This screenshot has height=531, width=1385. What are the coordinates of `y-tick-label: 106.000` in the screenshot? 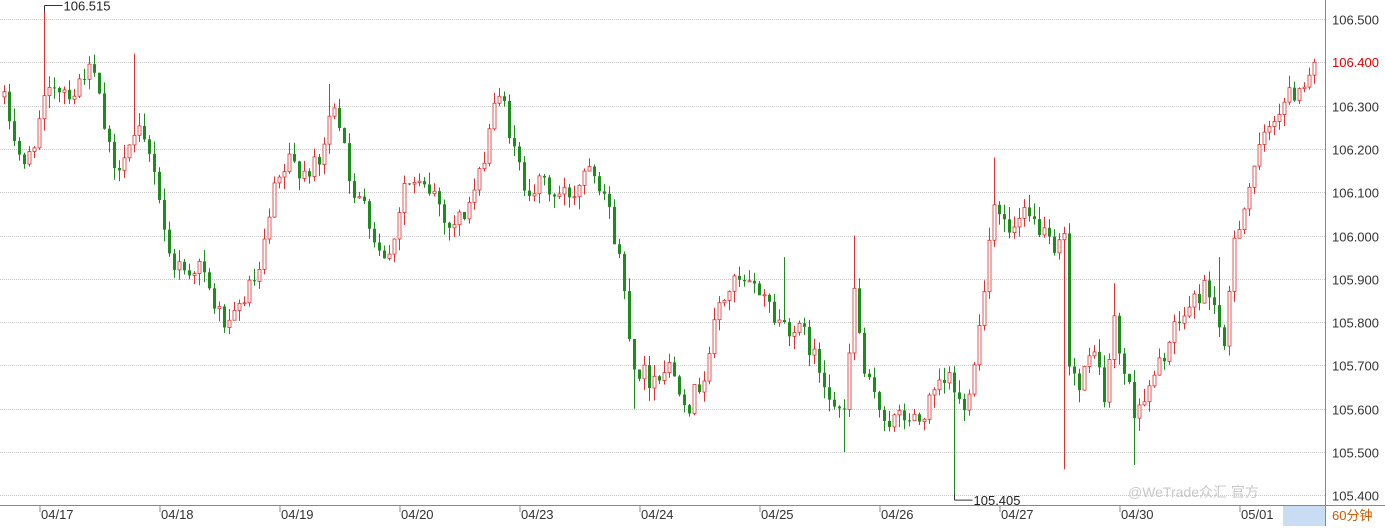 It's located at (1355, 237).